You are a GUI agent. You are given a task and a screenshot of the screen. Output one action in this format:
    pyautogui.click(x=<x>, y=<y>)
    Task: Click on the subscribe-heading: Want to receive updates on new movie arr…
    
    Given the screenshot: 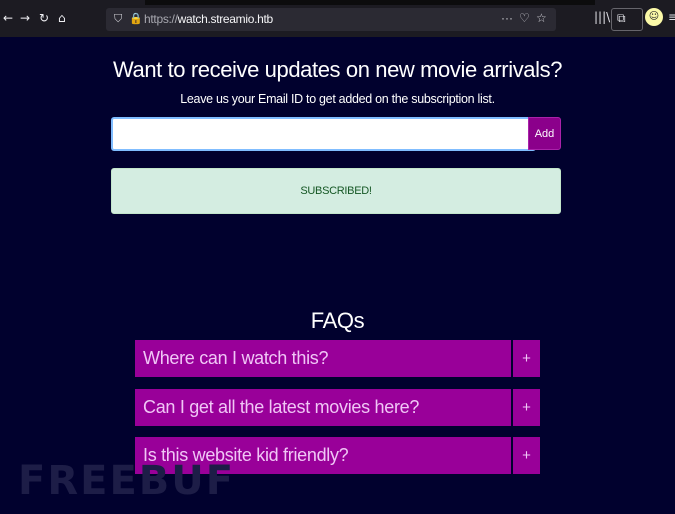 What is the action you would take?
    pyautogui.click(x=337, y=69)
    